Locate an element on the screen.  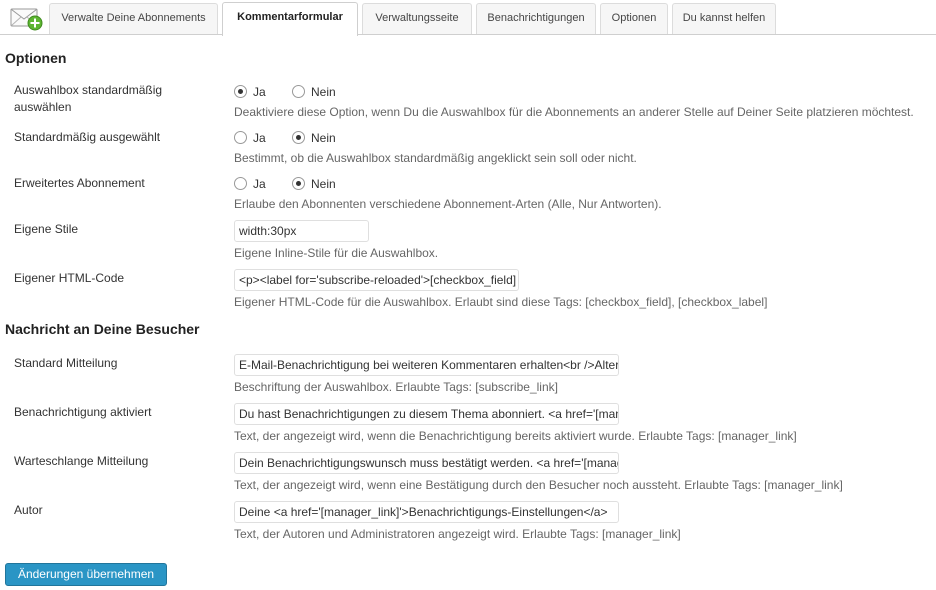
label-author: Autor is located at coordinates (28, 510).